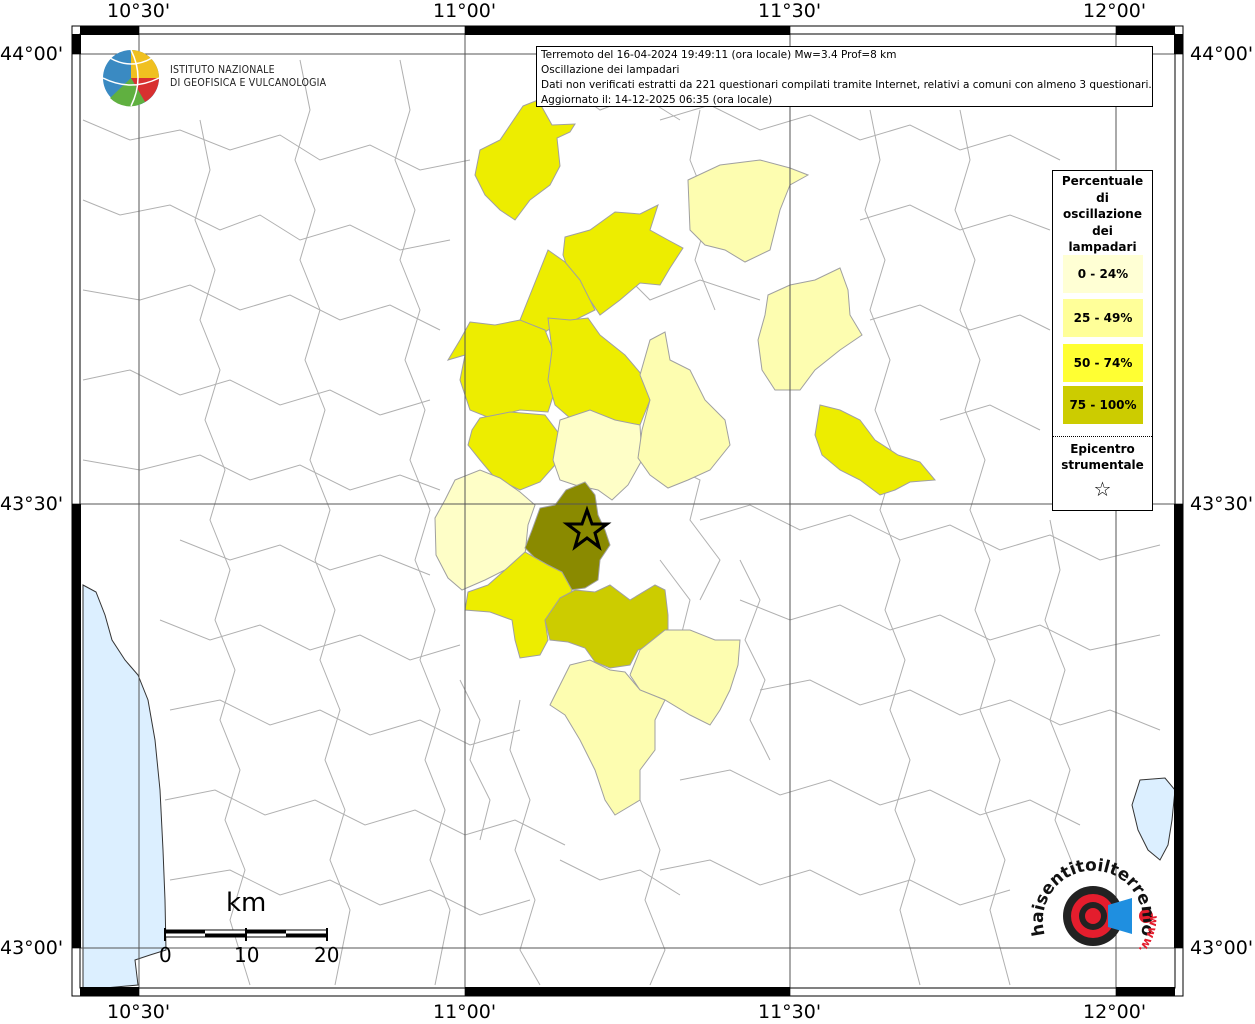 Image resolution: width=1255 pixels, height=1024 pixels. What do you see at coordinates (1115, 11) in the screenshot?
I see `lon-tick-top: 12°00'` at bounding box center [1115, 11].